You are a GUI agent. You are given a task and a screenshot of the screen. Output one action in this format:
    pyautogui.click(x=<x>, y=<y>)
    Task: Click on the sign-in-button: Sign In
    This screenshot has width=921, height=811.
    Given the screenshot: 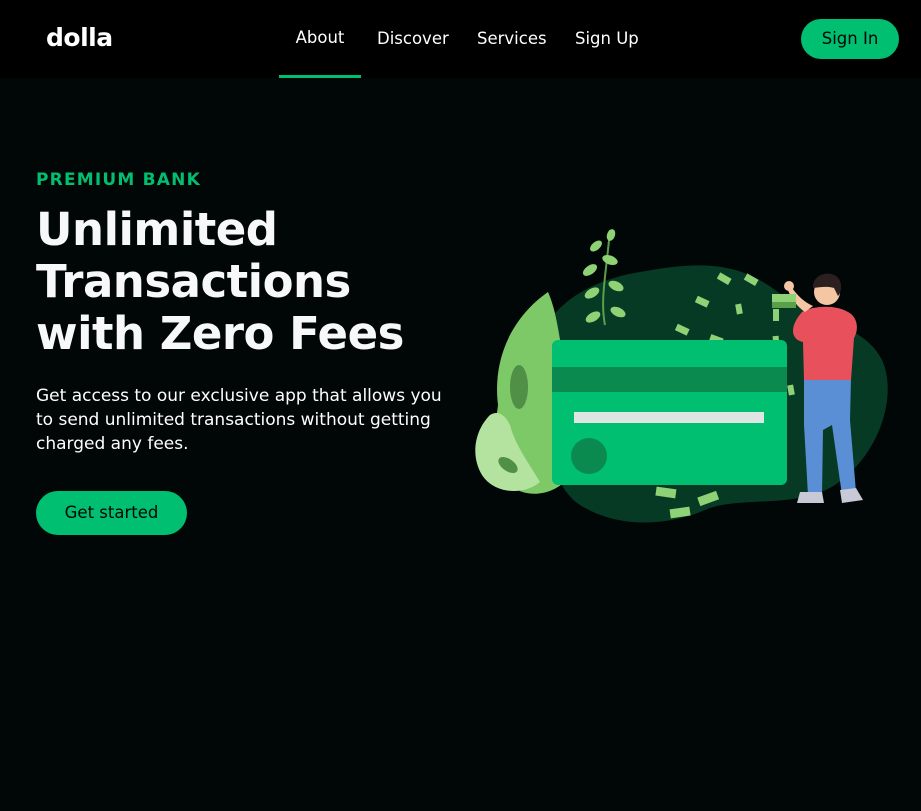 What is the action you would take?
    pyautogui.click(x=850, y=39)
    